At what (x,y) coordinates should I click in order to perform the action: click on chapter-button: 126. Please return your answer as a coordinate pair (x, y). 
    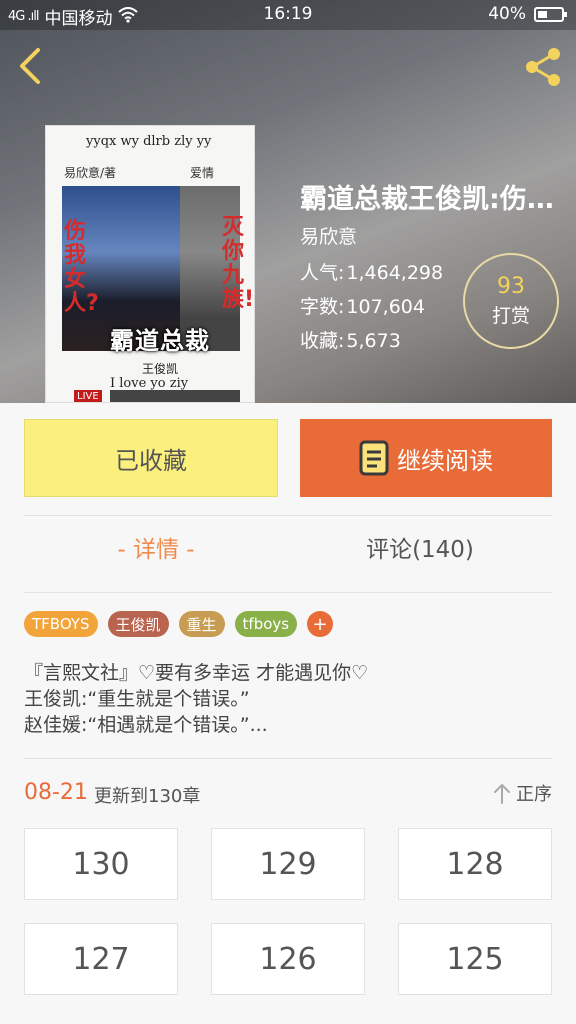
    Looking at the image, I should click on (288, 959).